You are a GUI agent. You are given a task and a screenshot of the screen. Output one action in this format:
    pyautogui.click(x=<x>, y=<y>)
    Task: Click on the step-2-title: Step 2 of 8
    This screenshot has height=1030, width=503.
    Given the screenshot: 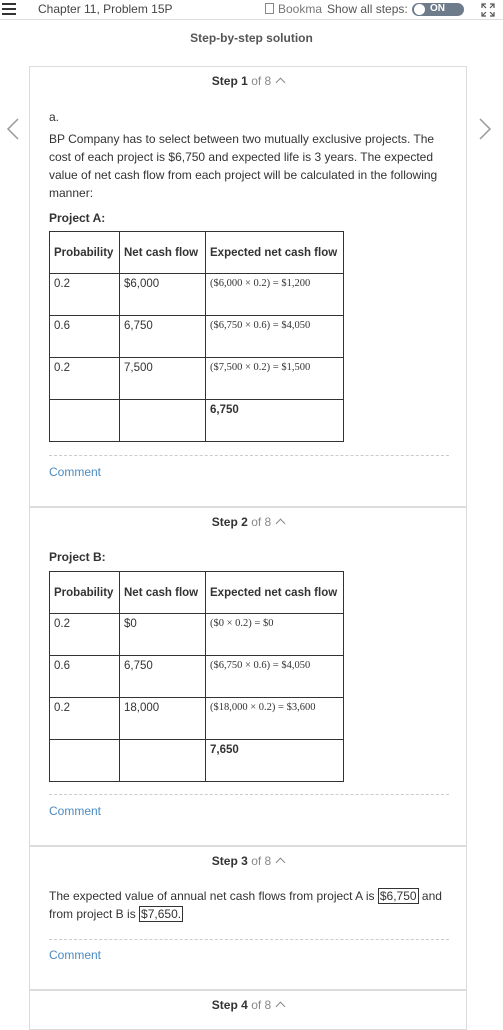 What is the action you would take?
    pyautogui.click(x=248, y=522)
    